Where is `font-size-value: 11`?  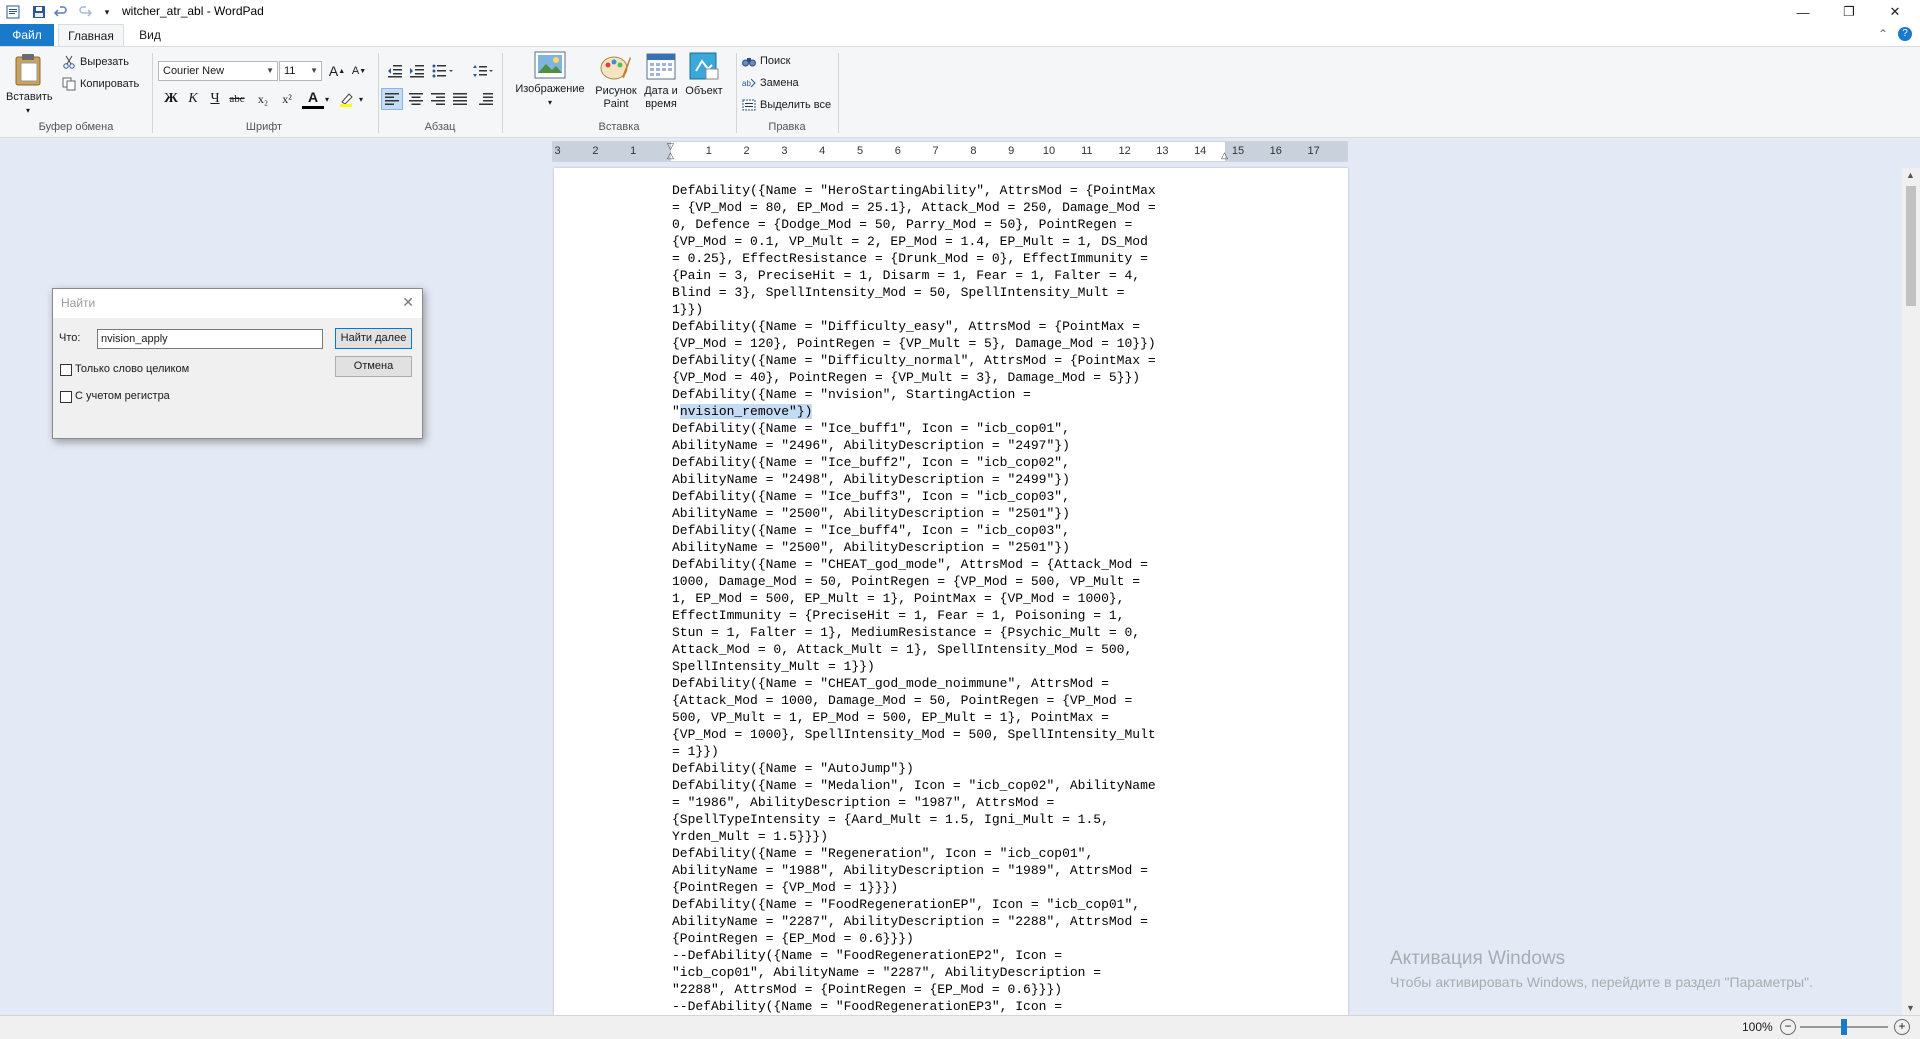
font-size-value: 11 is located at coordinates (290, 71).